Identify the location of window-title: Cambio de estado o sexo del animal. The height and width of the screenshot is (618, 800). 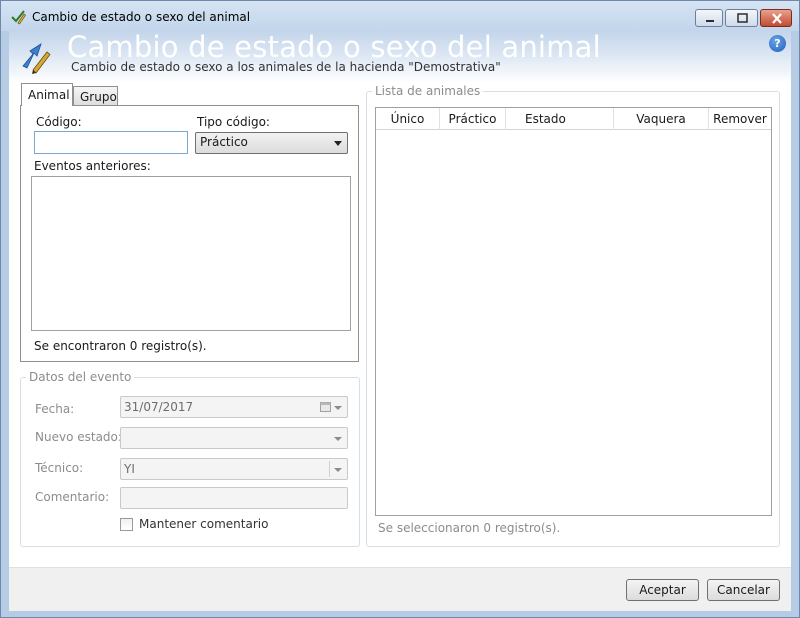
(141, 17).